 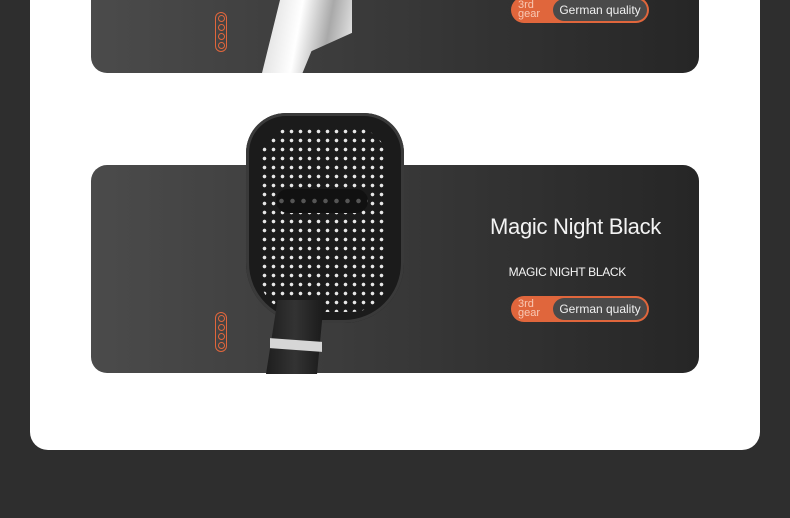 I want to click on spray-face, so click(x=324, y=219).